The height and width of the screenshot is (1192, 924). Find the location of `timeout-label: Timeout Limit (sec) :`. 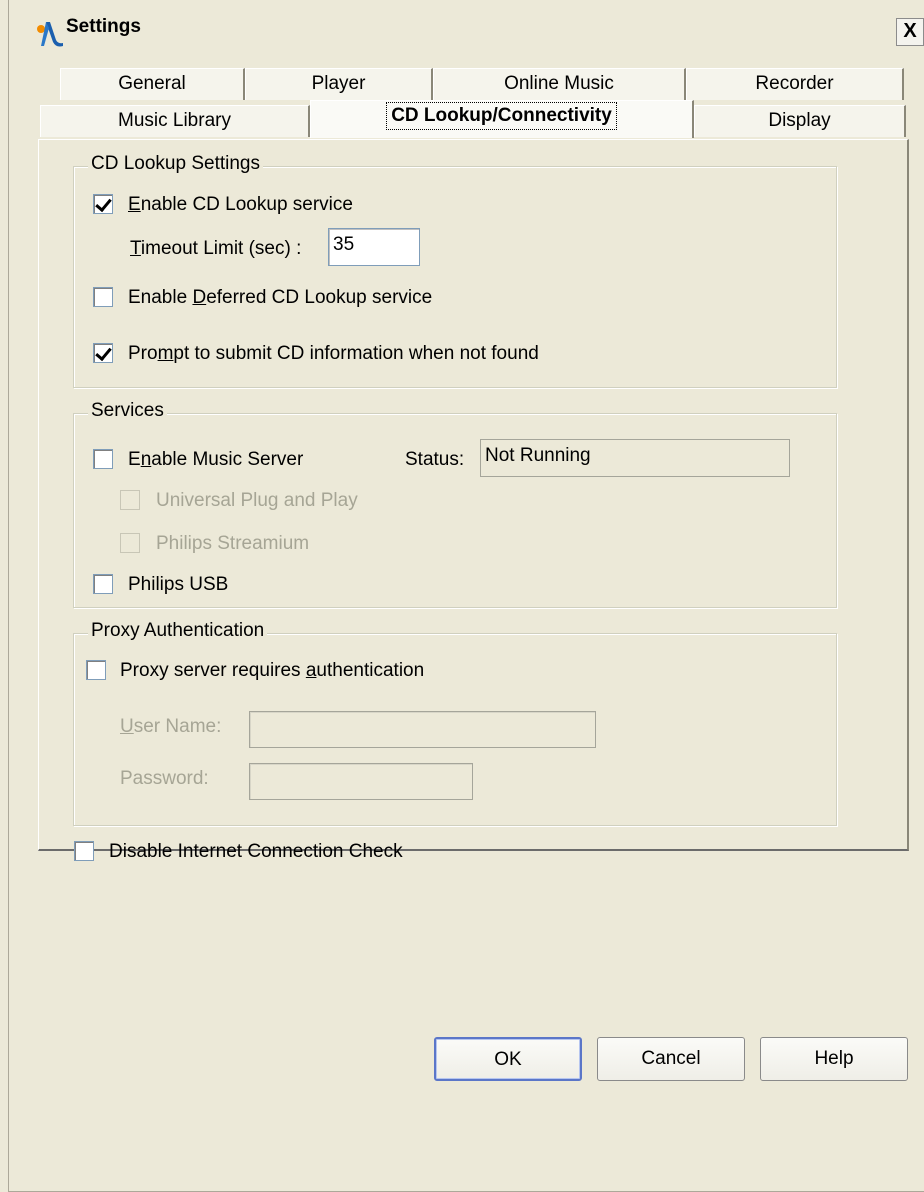

timeout-label: Timeout Limit (sec) : is located at coordinates (216, 248).